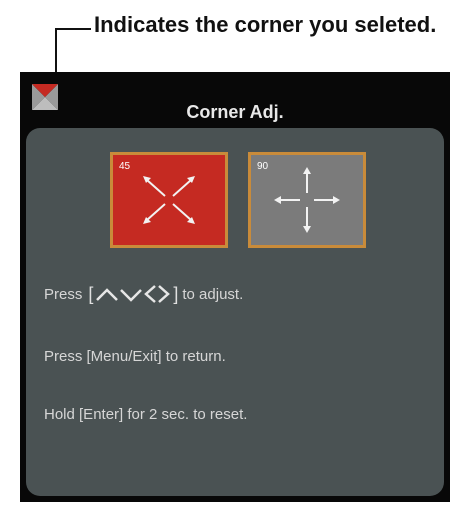 This screenshot has width=466, height=510. Describe the element at coordinates (213, 294) in the screenshot. I see `adjust-suffix: to adjust.` at that location.